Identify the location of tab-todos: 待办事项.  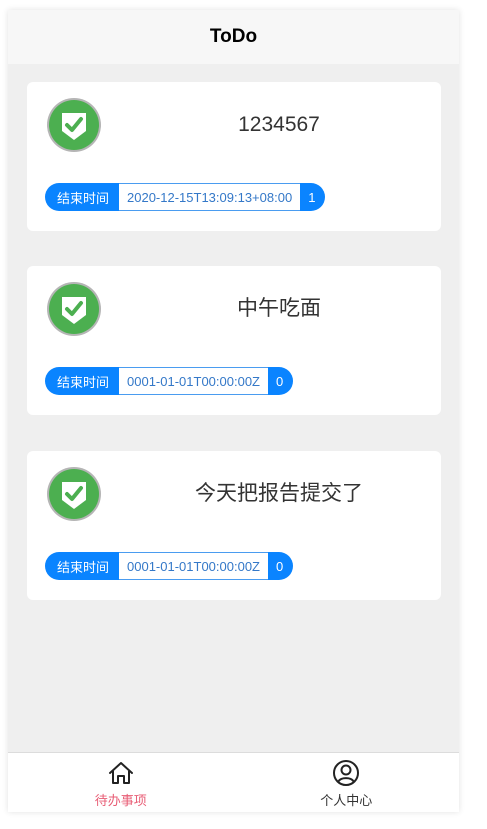
(121, 782).